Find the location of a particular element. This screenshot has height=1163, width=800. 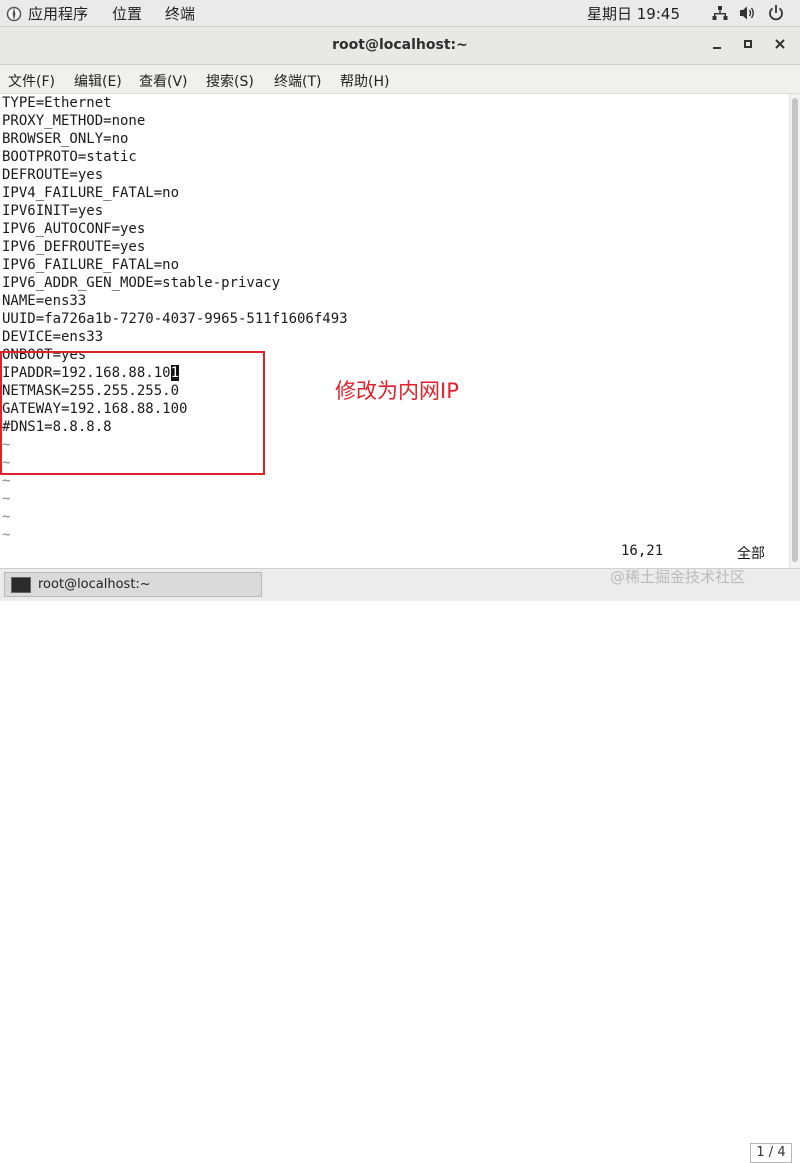

power-icon is located at coordinates (776, 13).